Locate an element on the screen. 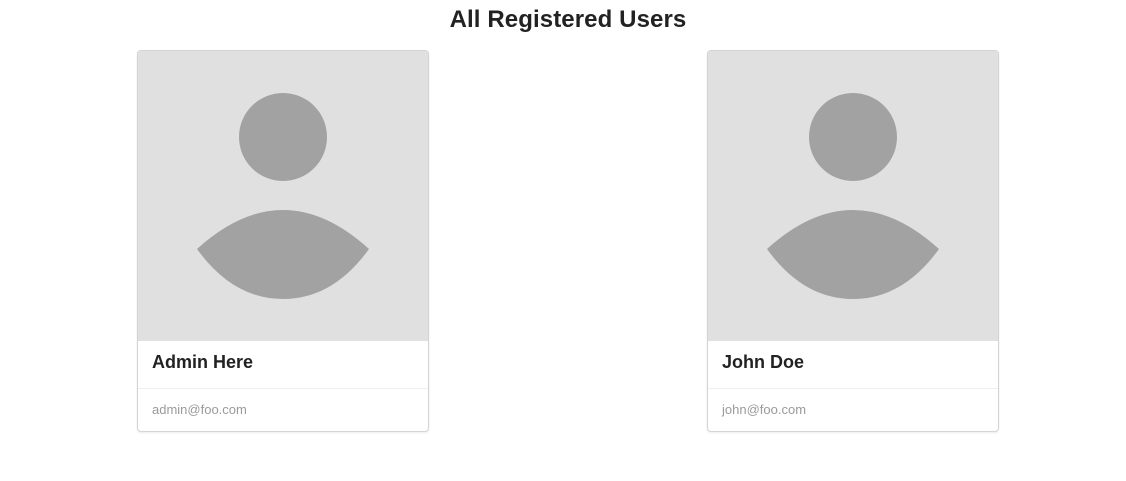 The height and width of the screenshot is (481, 1126). card-content: John Doe is located at coordinates (853, 365).